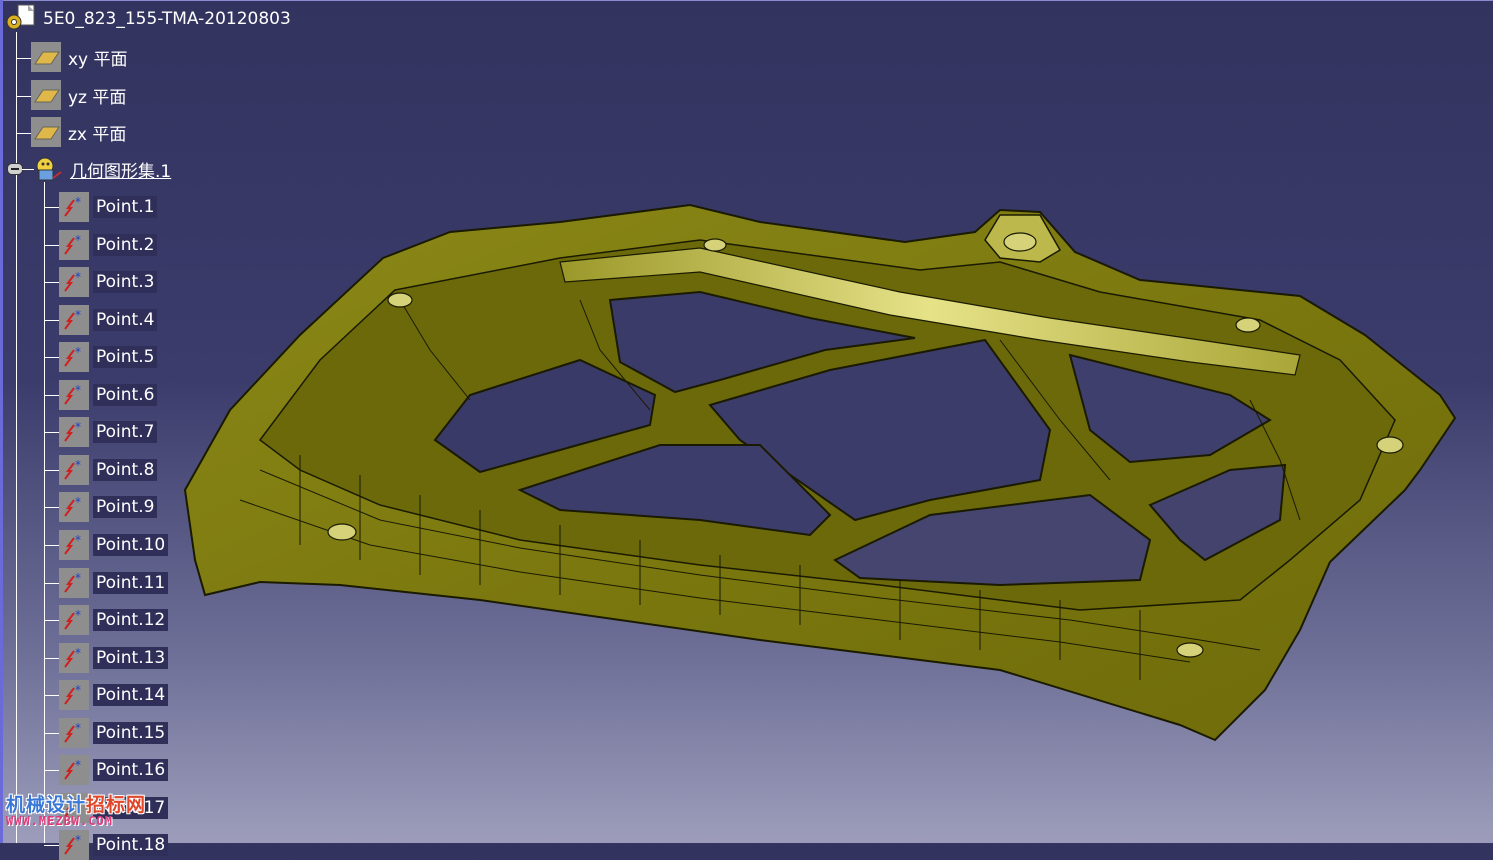  I want to click on tree-node-yz-plane: yz 平面, so click(80, 95).